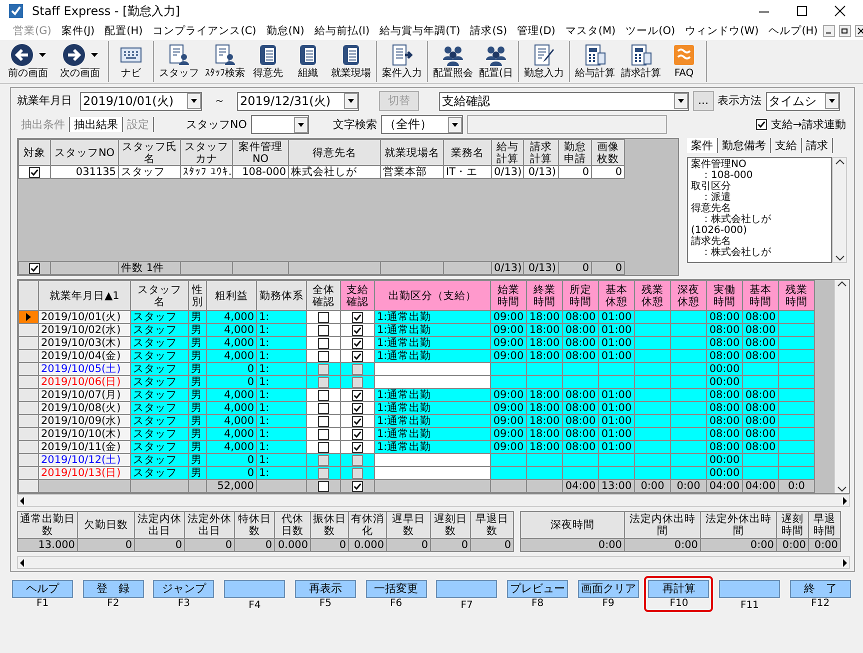 The height and width of the screenshot is (653, 863). I want to click on toolbar-button: 得意先, so click(268, 61).